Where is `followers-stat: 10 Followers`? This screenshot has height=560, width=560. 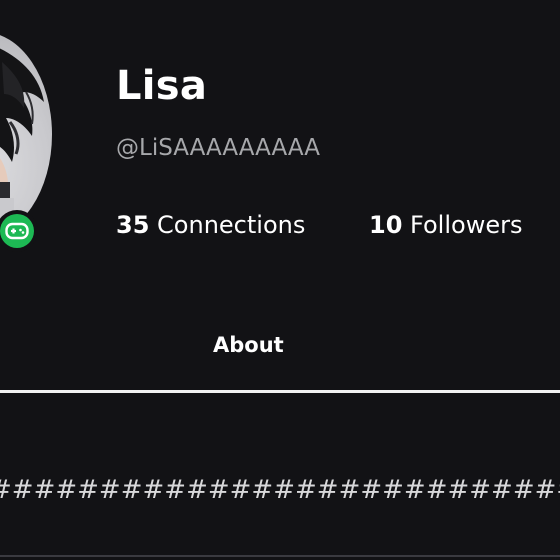 followers-stat: 10 Followers is located at coordinates (445, 225).